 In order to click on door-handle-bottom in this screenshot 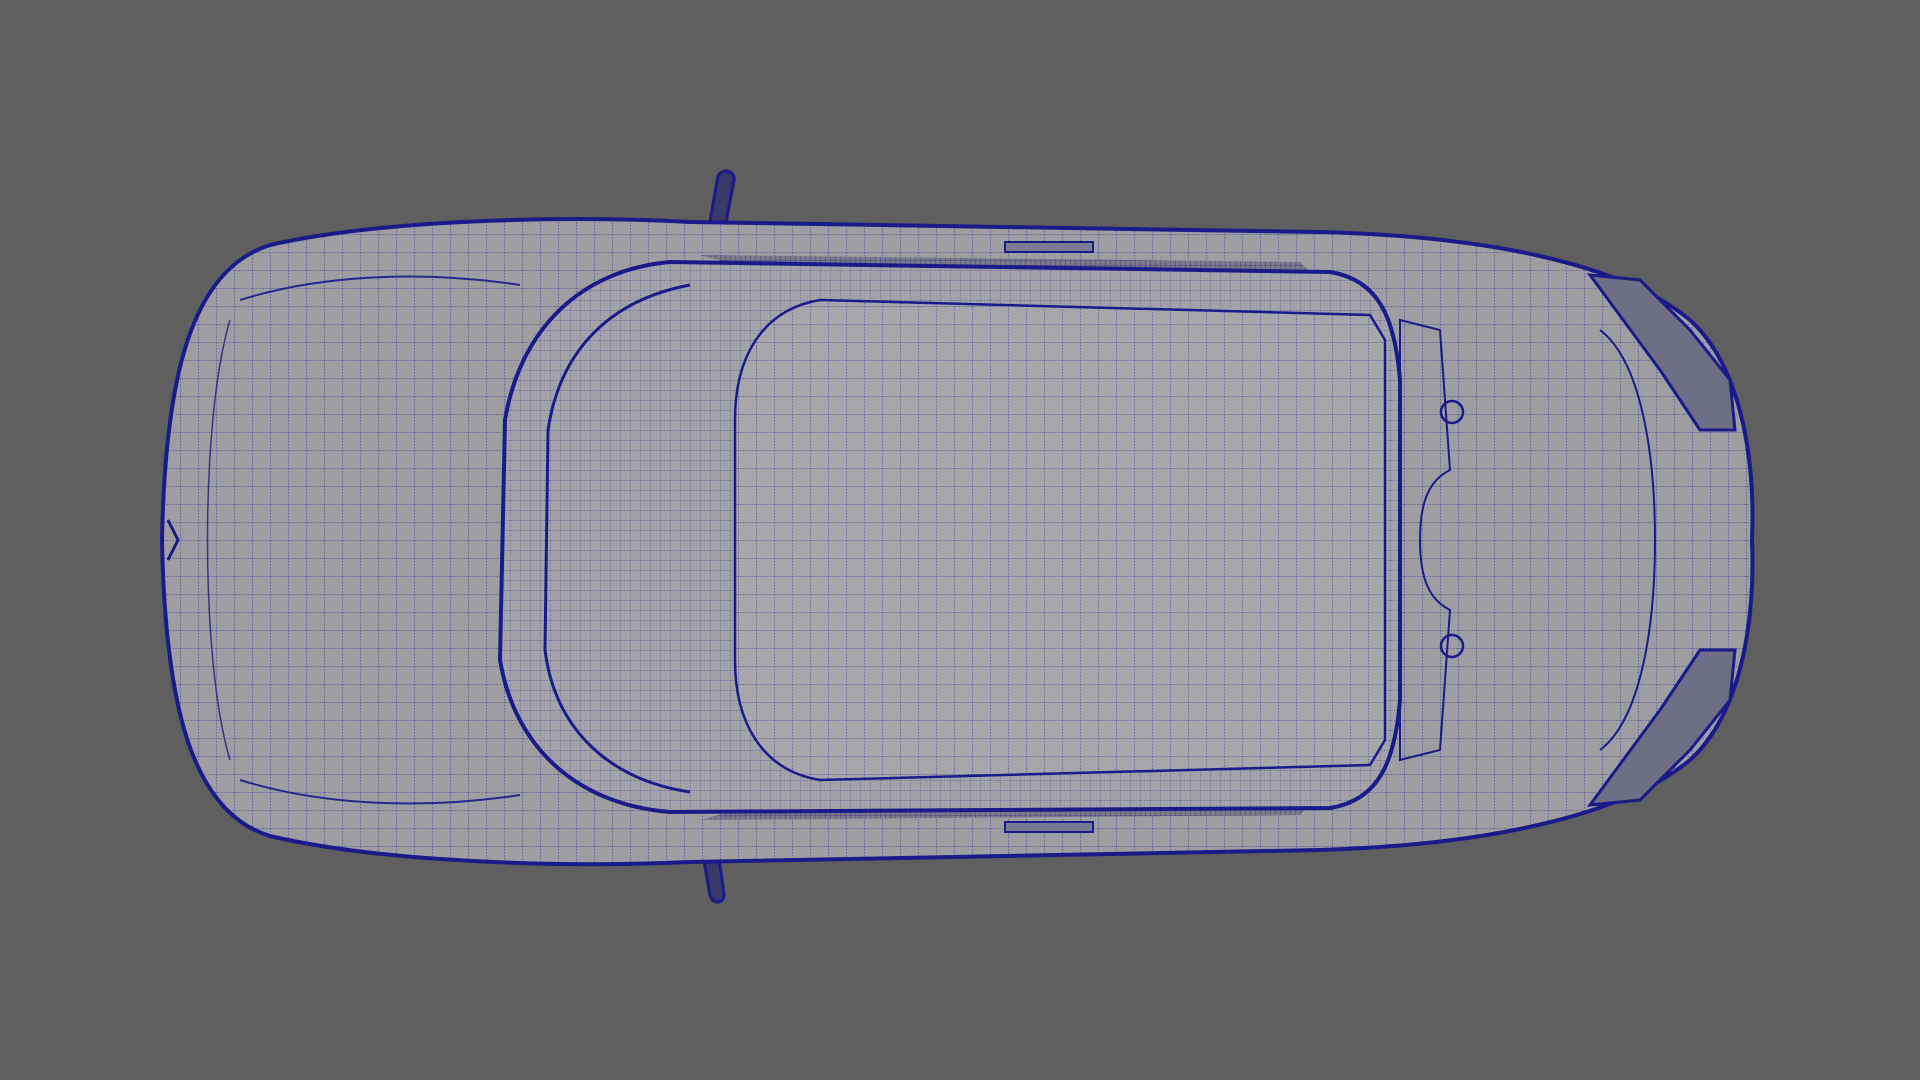, I will do `click(1049, 827)`.